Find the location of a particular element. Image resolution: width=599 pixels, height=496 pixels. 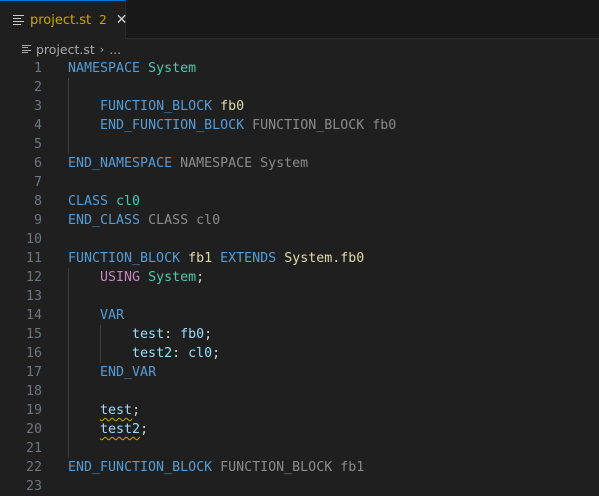

code-text: test2: cl0; is located at coordinates (333, 353).